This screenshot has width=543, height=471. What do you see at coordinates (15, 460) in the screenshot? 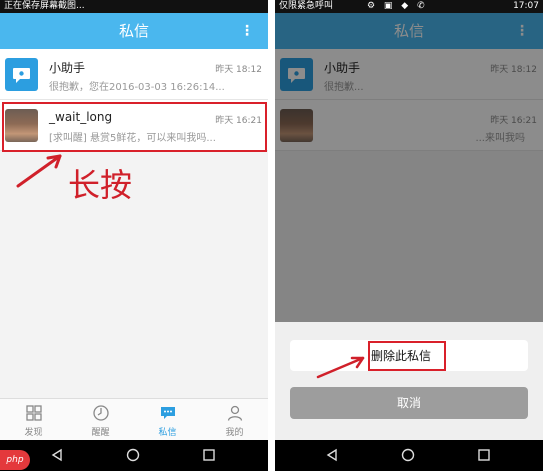
I see `php-watermark-logo: php` at bounding box center [15, 460].